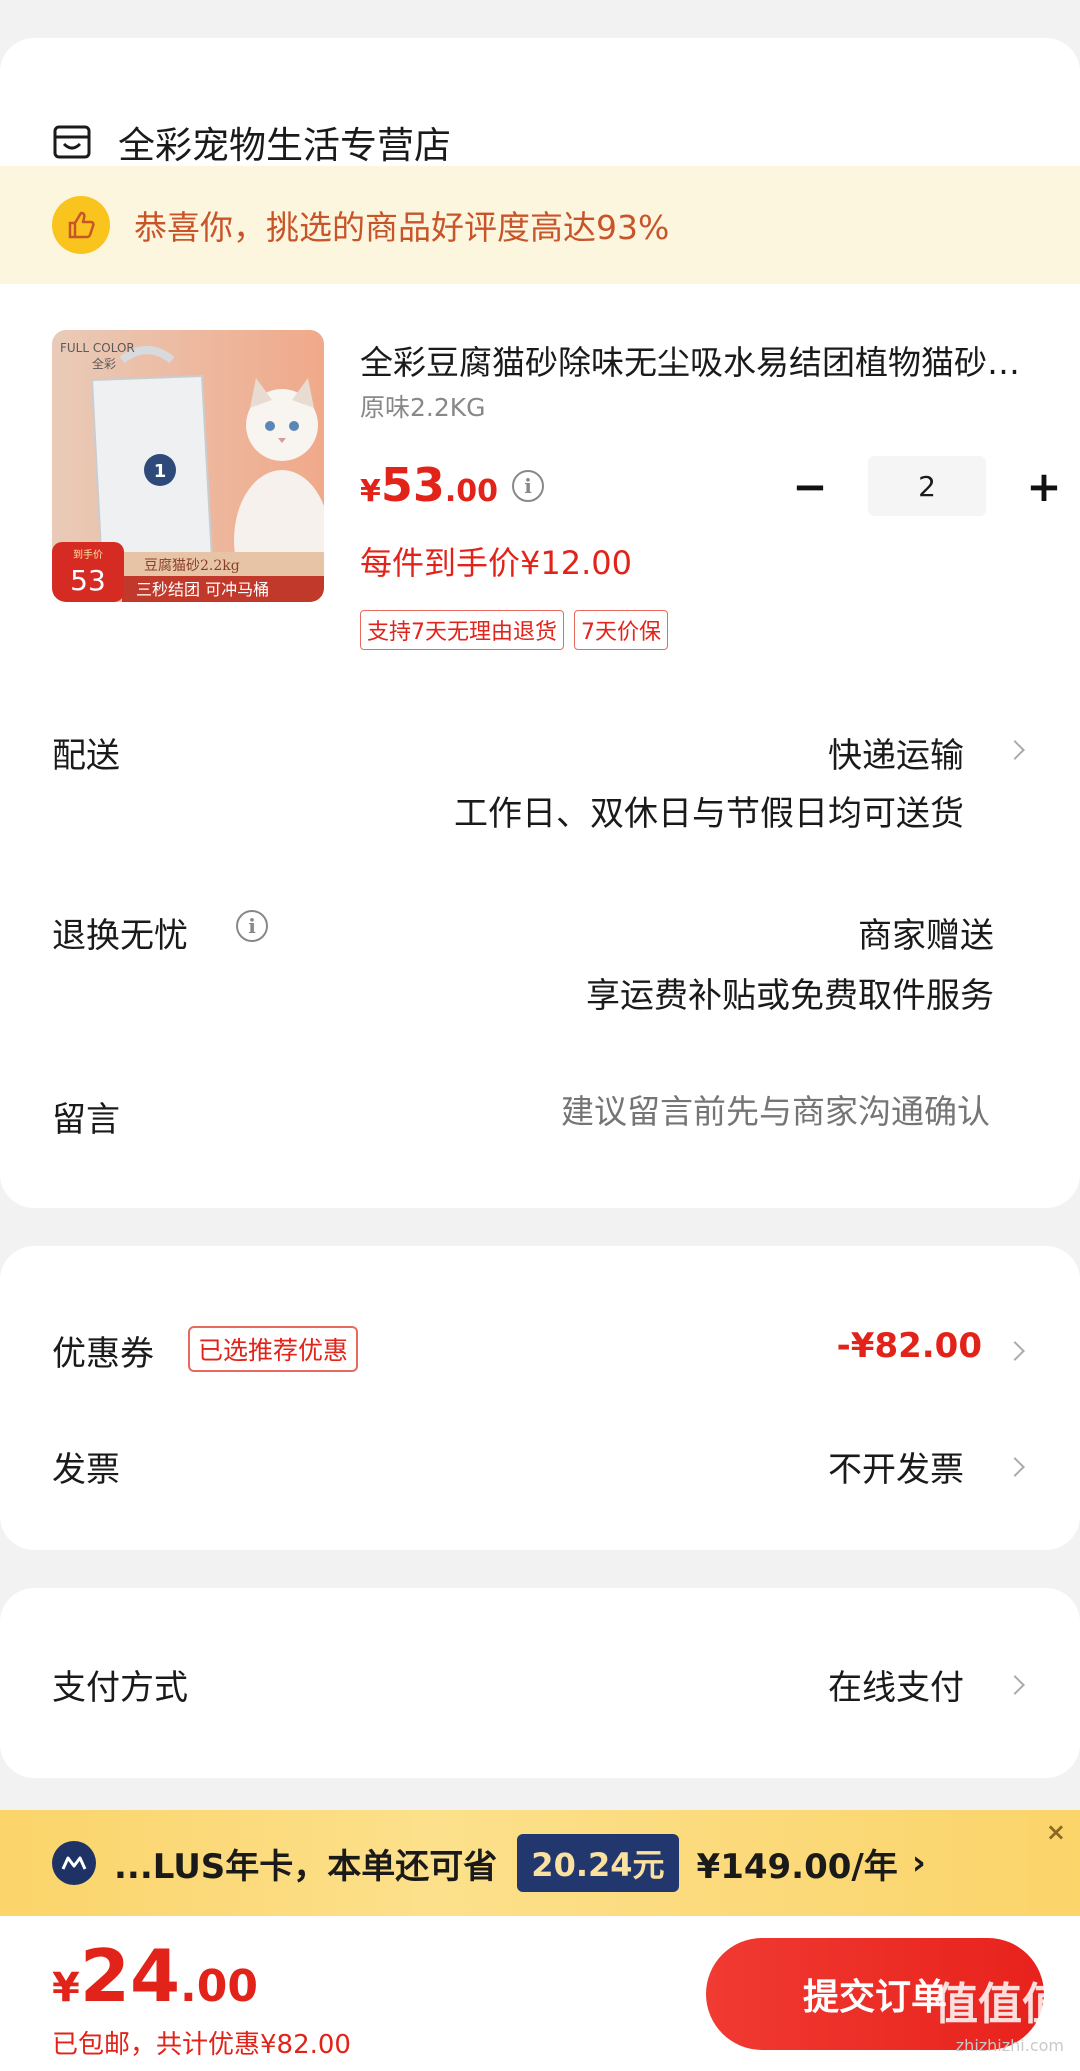 The width and height of the screenshot is (1080, 2071). What do you see at coordinates (74, 1863) in the screenshot?
I see `vip-logo-icon` at bounding box center [74, 1863].